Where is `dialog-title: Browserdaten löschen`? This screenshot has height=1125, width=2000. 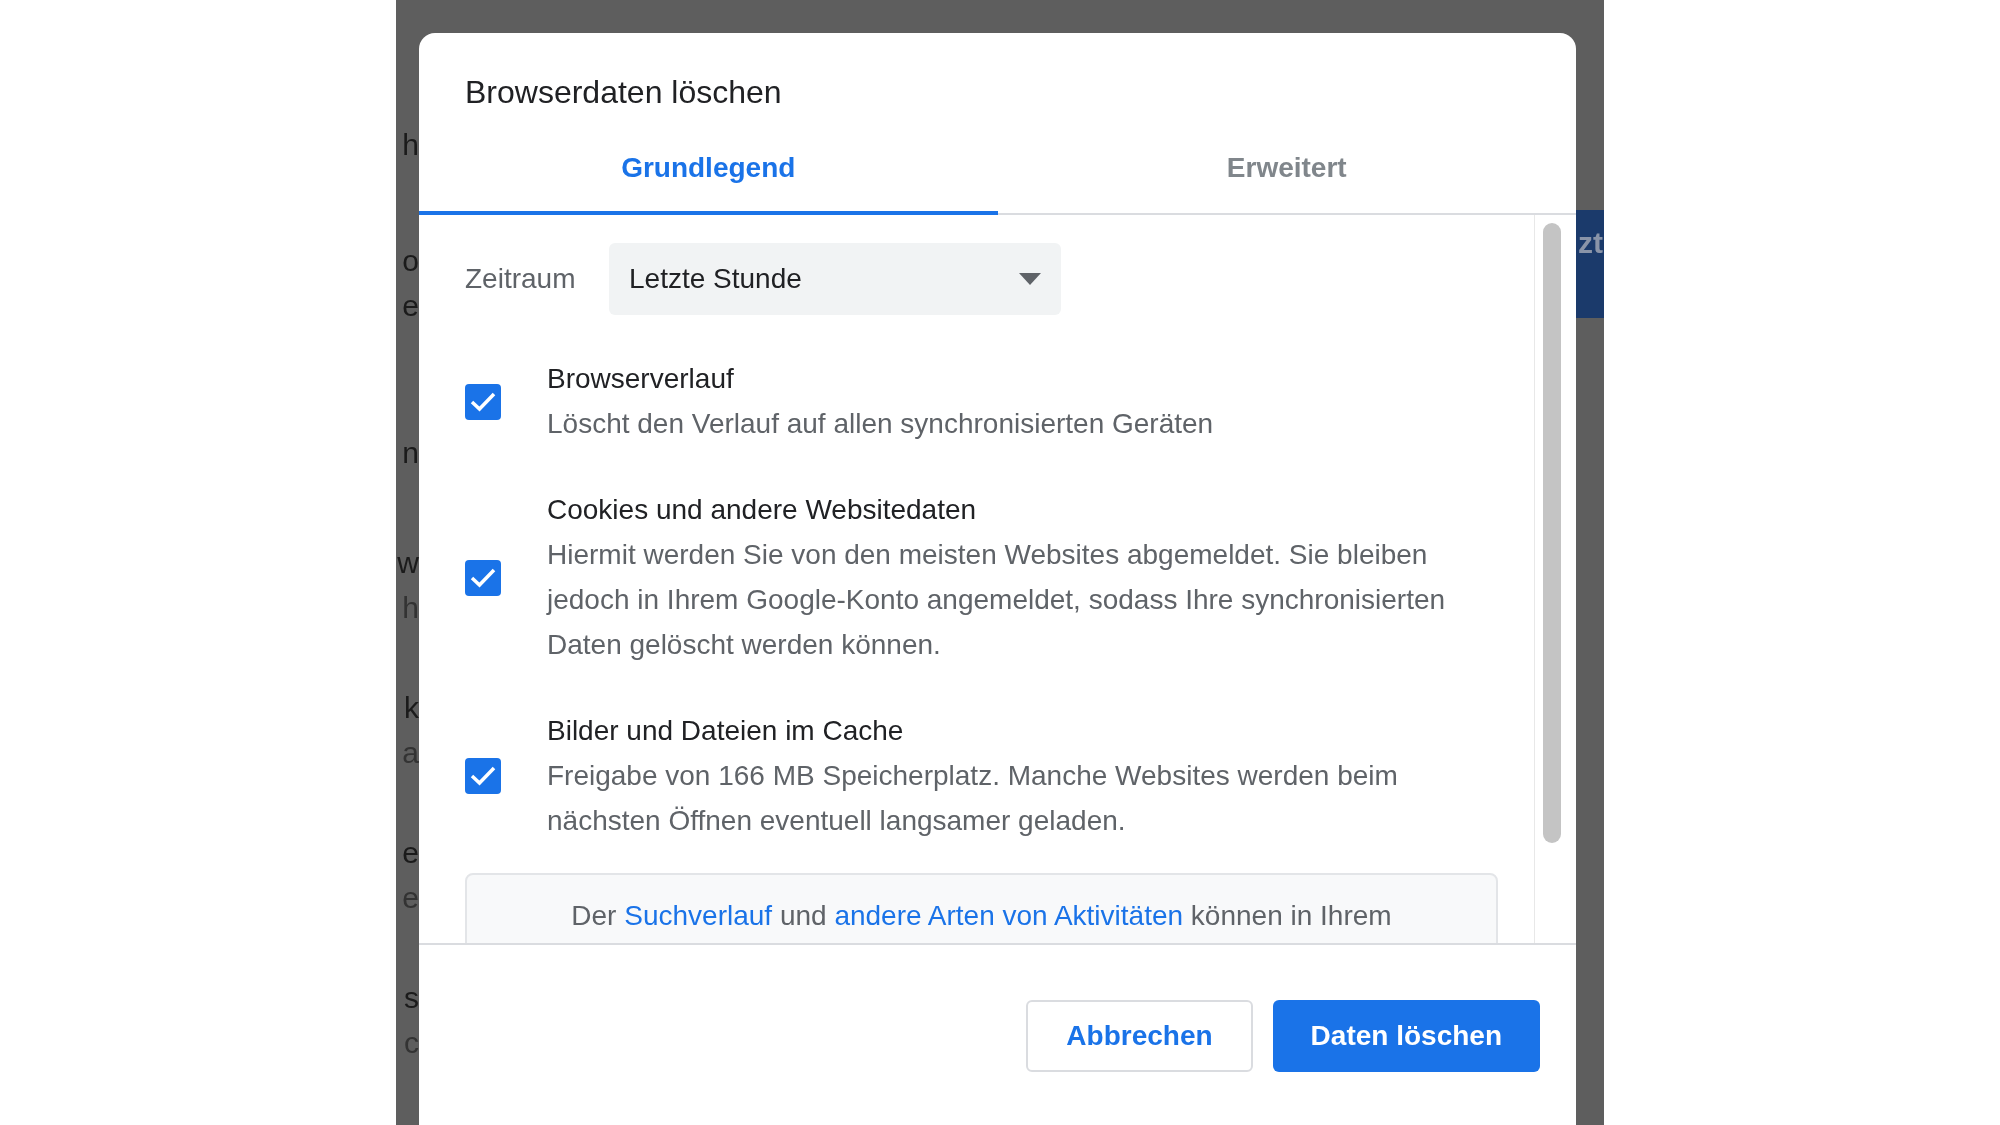 dialog-title: Browserdaten löschen is located at coordinates (623, 92).